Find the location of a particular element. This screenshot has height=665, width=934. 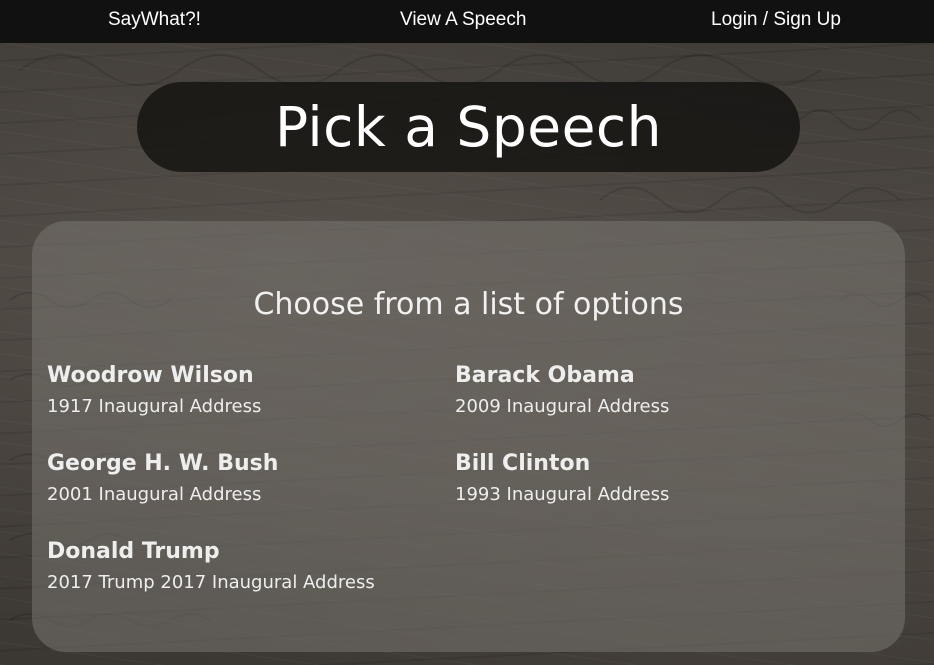

speech-option-bill-clinton: Bill Clinton 1993 Inaugural Address is located at coordinates (655, 478).